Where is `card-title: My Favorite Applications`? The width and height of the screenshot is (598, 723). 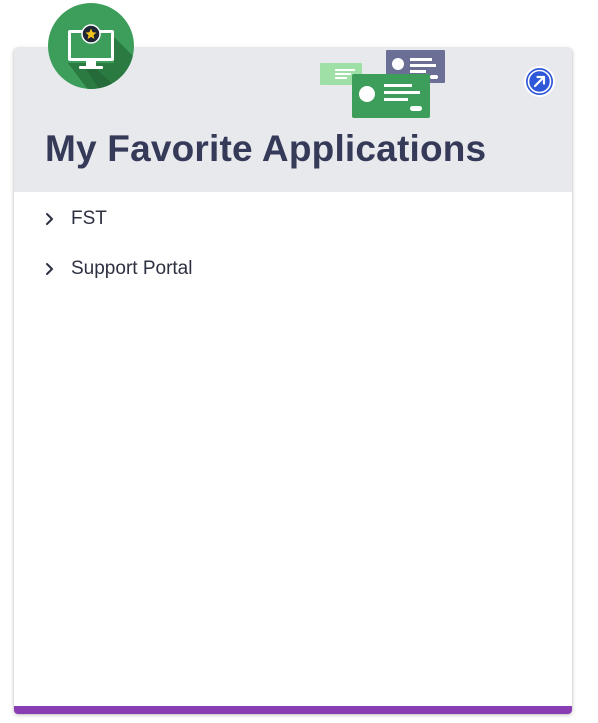 card-title: My Favorite Applications is located at coordinates (266, 148).